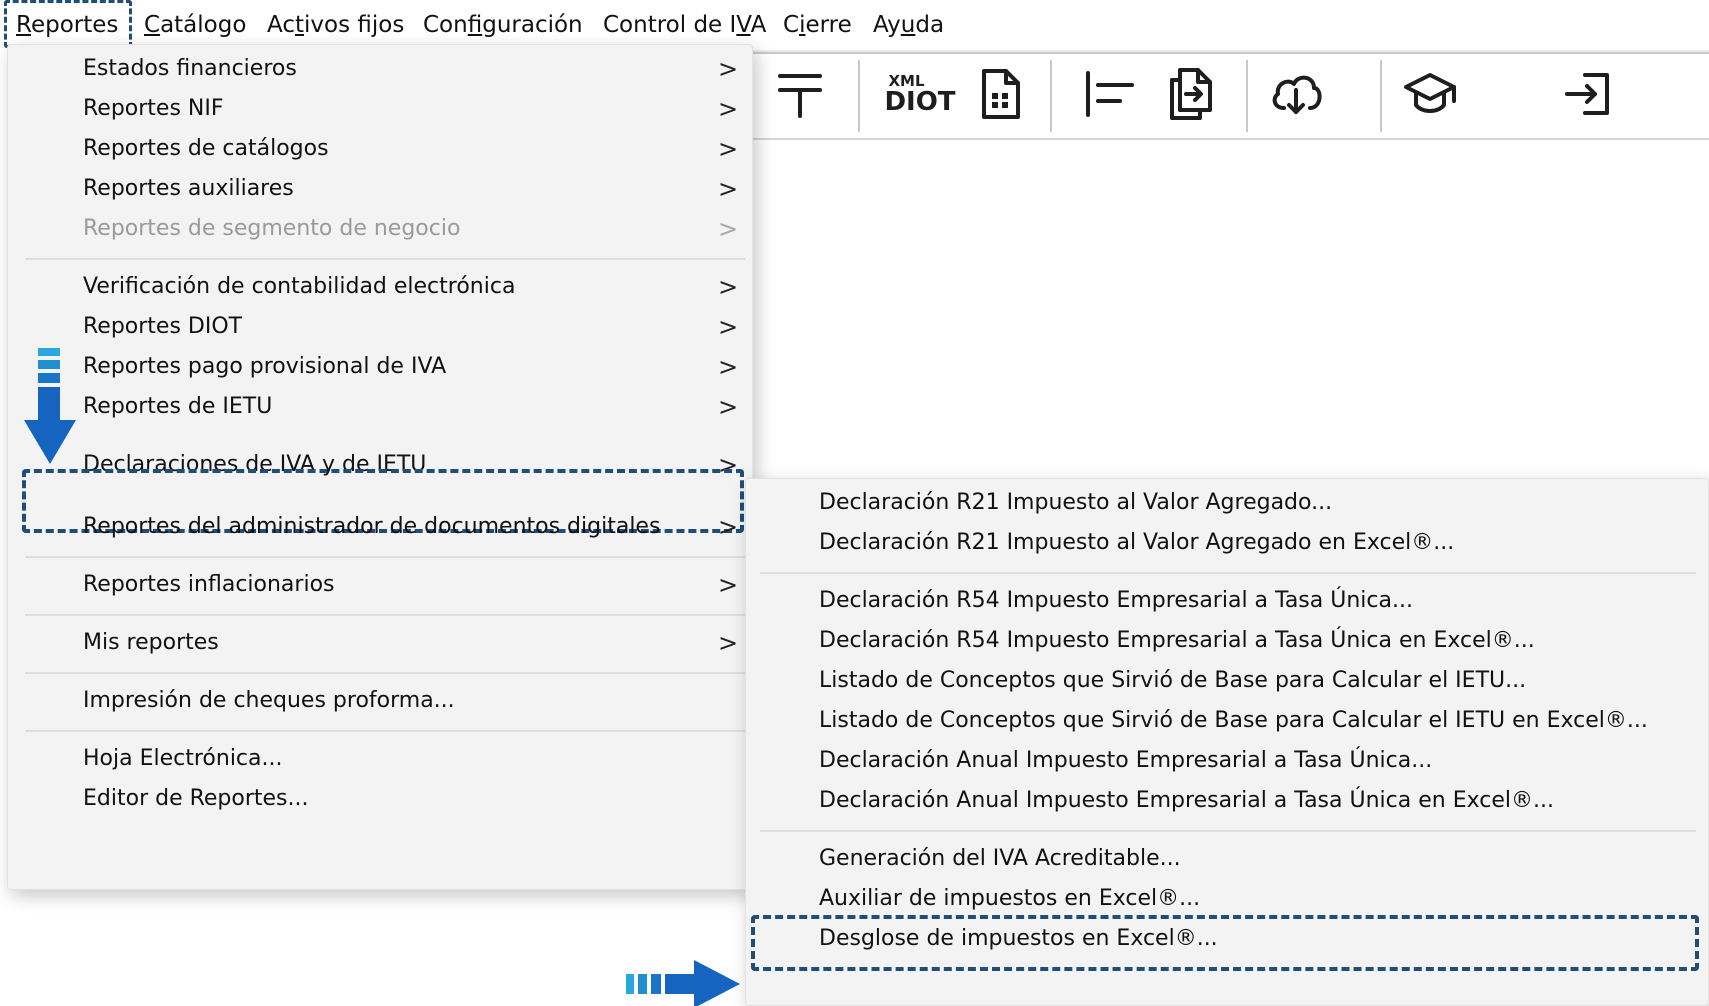 The height and width of the screenshot is (1006, 1709). What do you see at coordinates (1296, 94) in the screenshot?
I see `cloud-download-icon` at bounding box center [1296, 94].